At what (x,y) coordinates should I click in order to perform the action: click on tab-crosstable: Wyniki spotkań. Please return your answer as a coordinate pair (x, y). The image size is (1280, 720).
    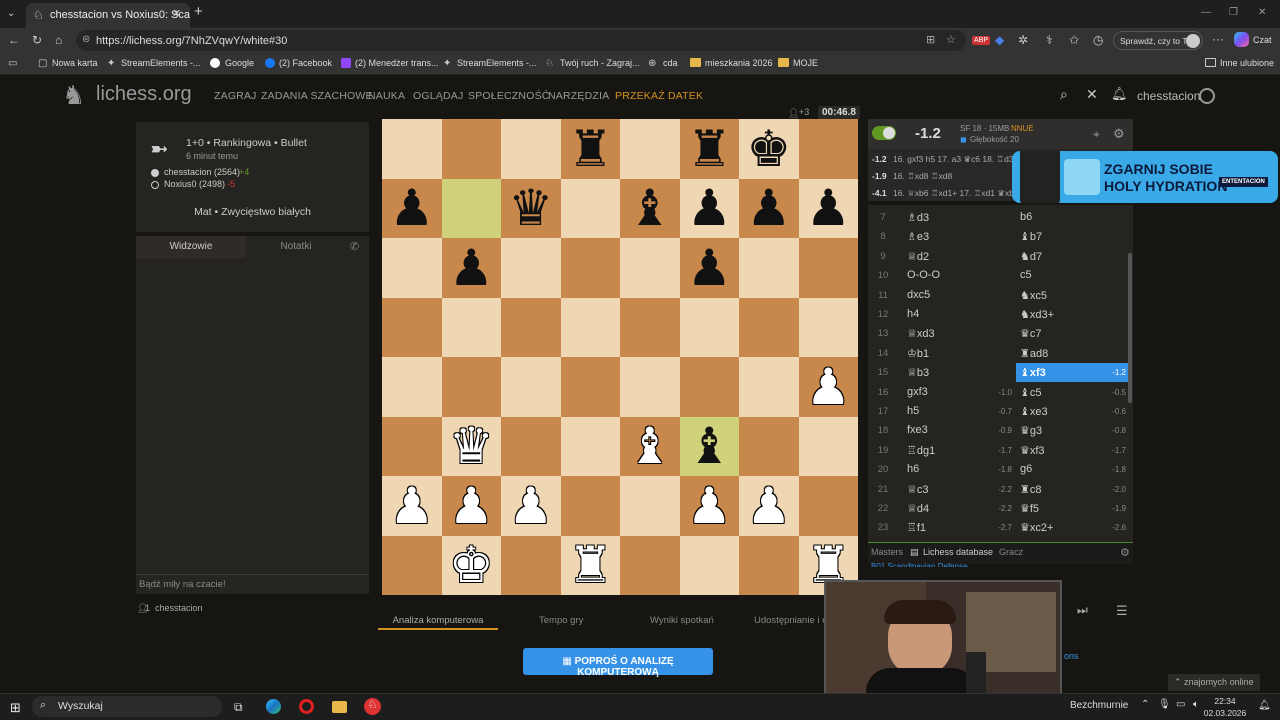
    Looking at the image, I should click on (682, 620).